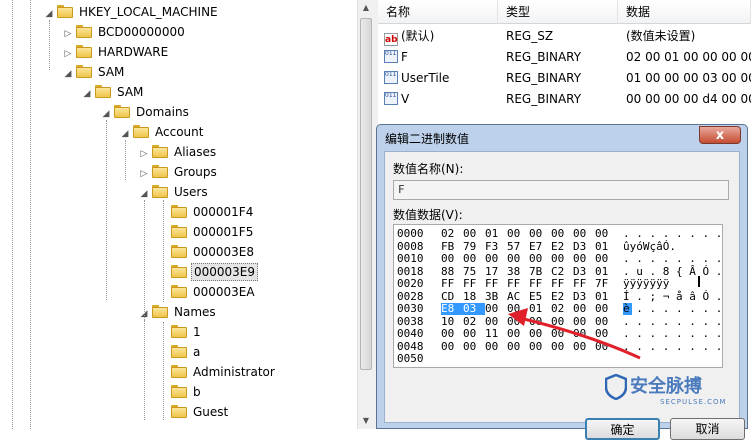 The image size is (751, 440). What do you see at coordinates (174, 192) in the screenshot?
I see `tree-node: ◢ Users` at bounding box center [174, 192].